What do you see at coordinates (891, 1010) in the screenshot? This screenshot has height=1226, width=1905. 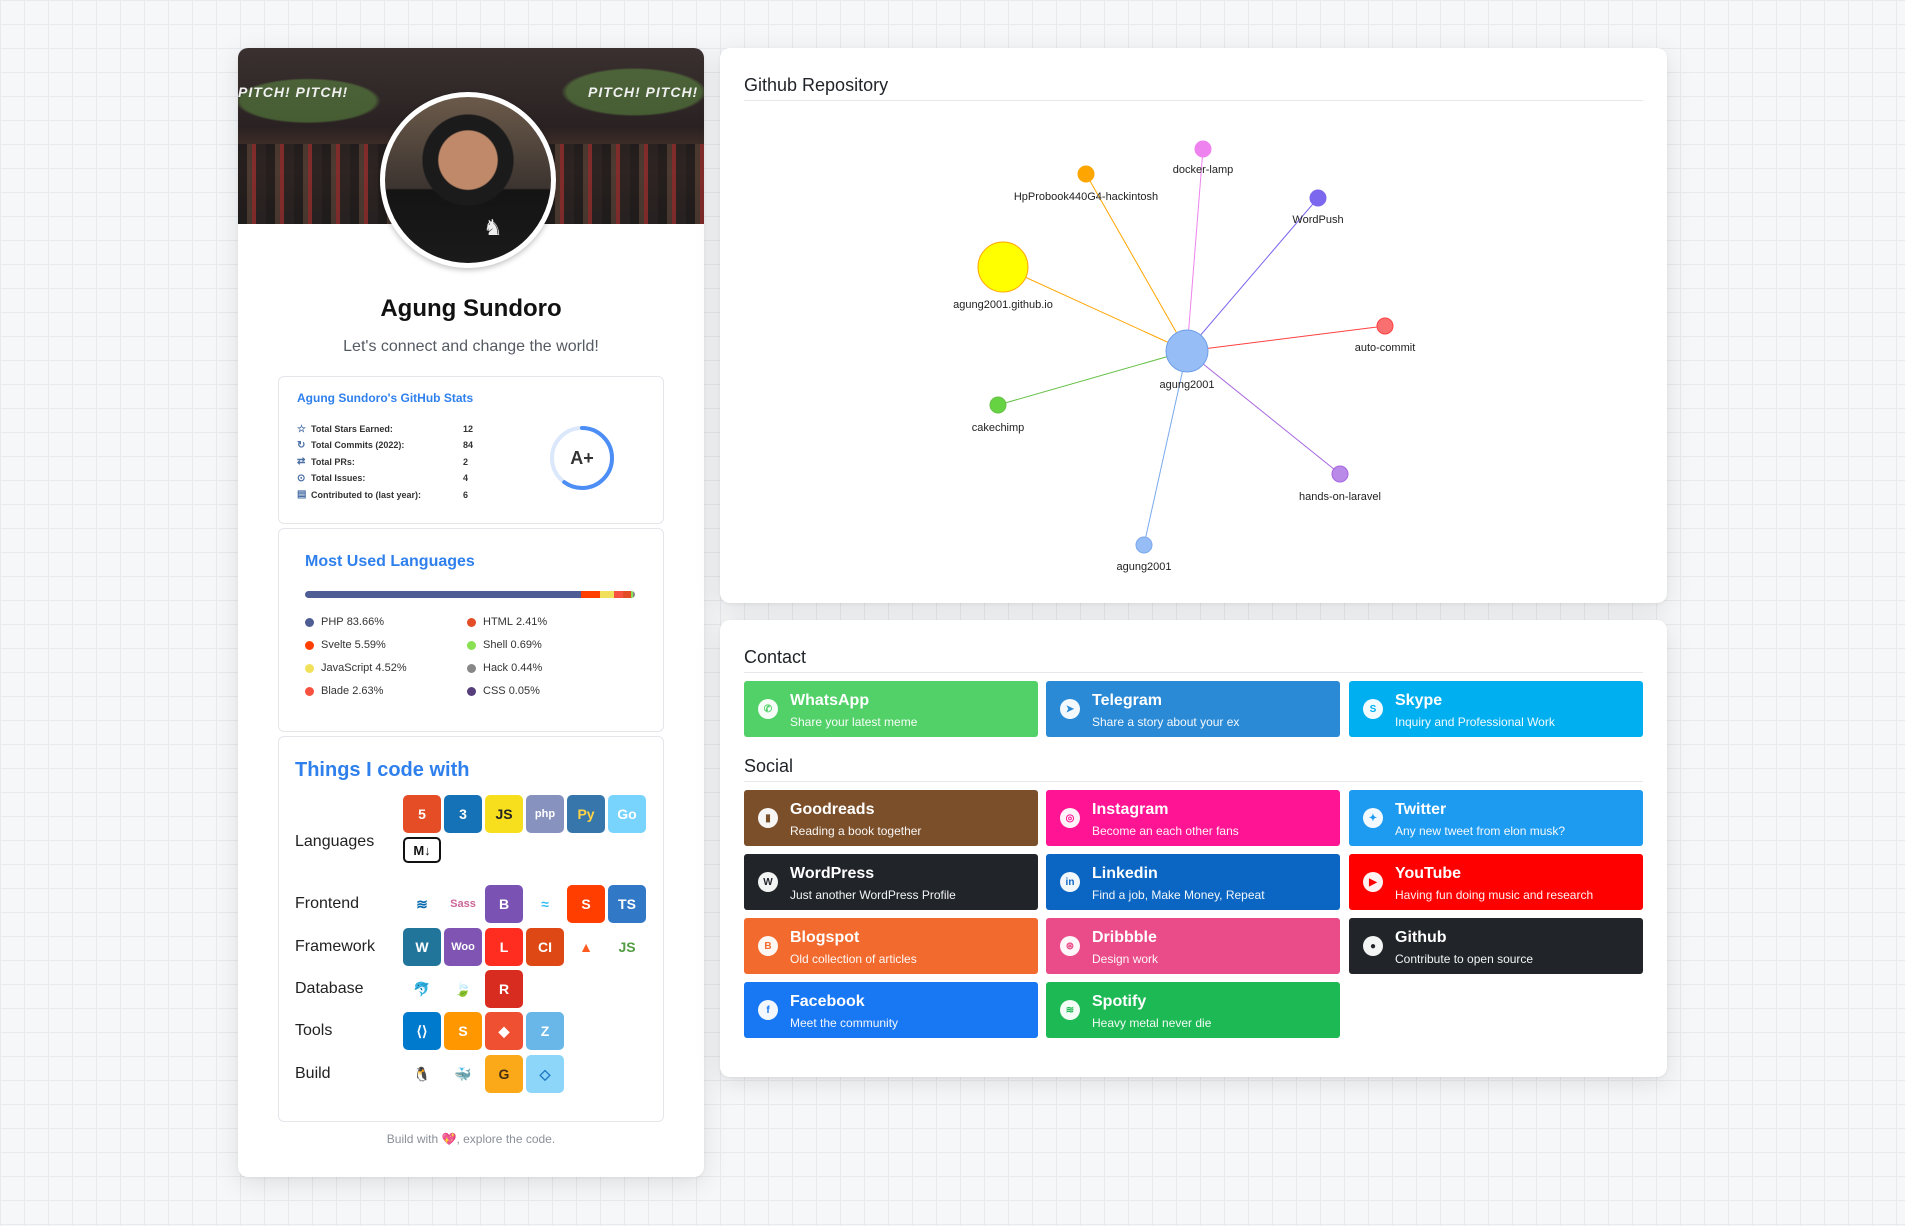 I see `facebook-button: f Facebook Meet the community` at bounding box center [891, 1010].